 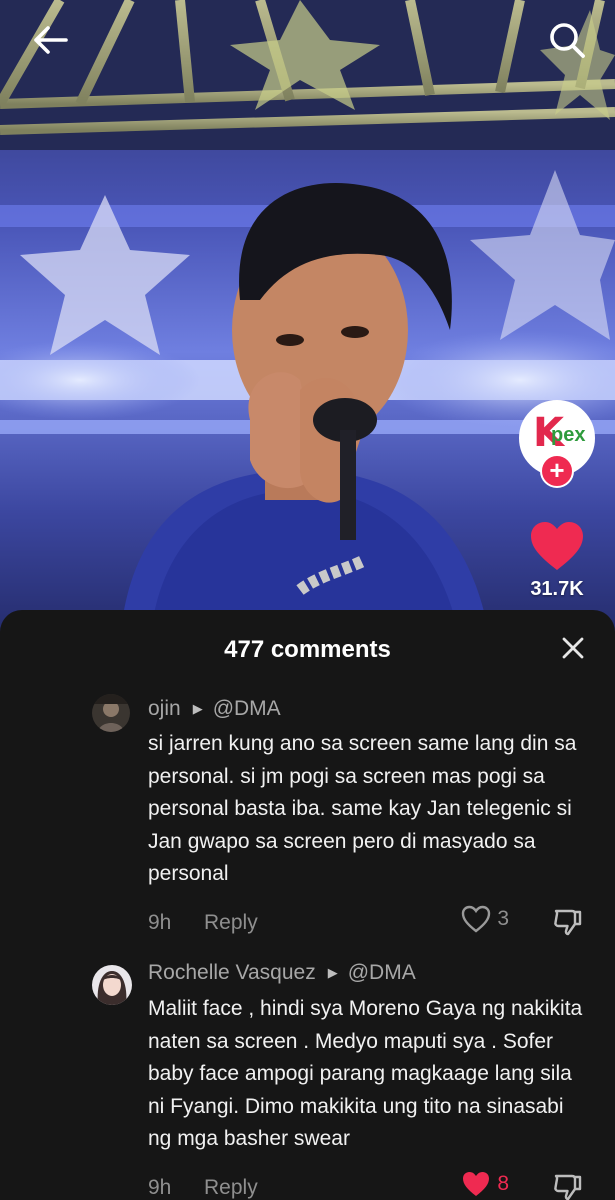 What do you see at coordinates (503, 918) in the screenshot?
I see `comment-like-count: 3` at bounding box center [503, 918].